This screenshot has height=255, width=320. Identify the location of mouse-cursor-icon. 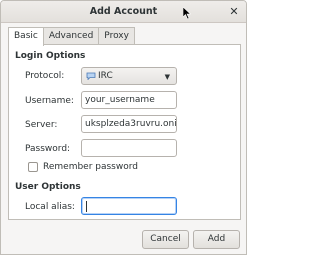
(187, 13).